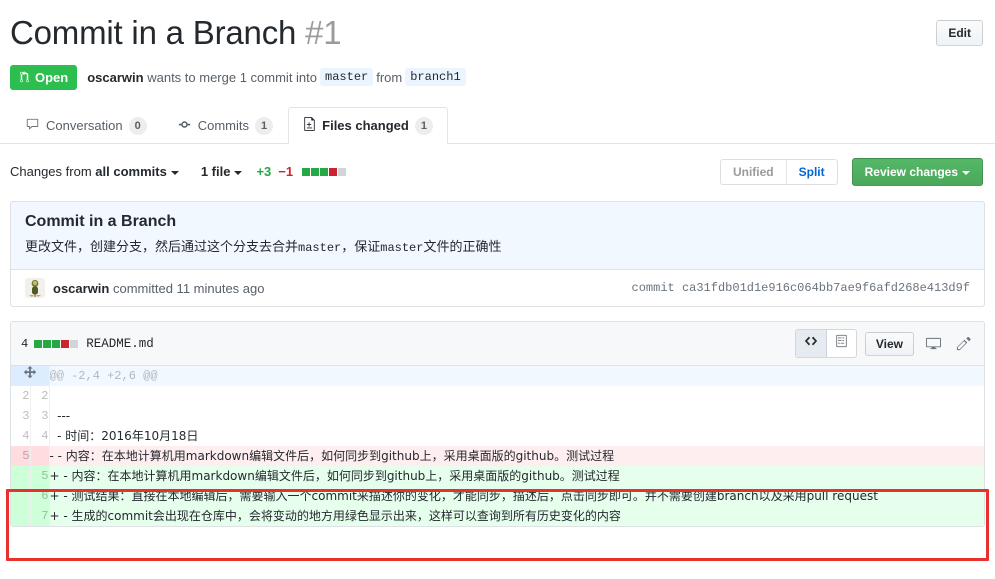 This screenshot has width=995, height=579. I want to click on file-filter-value: 1 file, so click(215, 172).